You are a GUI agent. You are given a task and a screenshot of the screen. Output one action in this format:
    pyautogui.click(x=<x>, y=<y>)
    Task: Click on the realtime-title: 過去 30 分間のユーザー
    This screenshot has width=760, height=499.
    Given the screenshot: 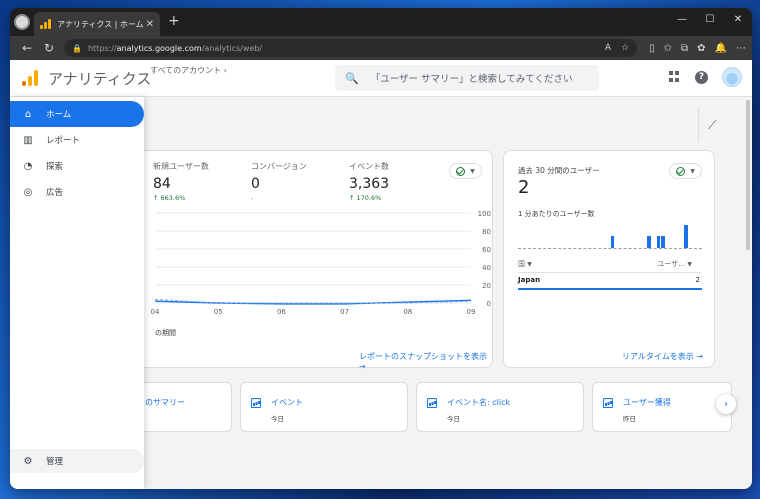 What is the action you would take?
    pyautogui.click(x=559, y=170)
    